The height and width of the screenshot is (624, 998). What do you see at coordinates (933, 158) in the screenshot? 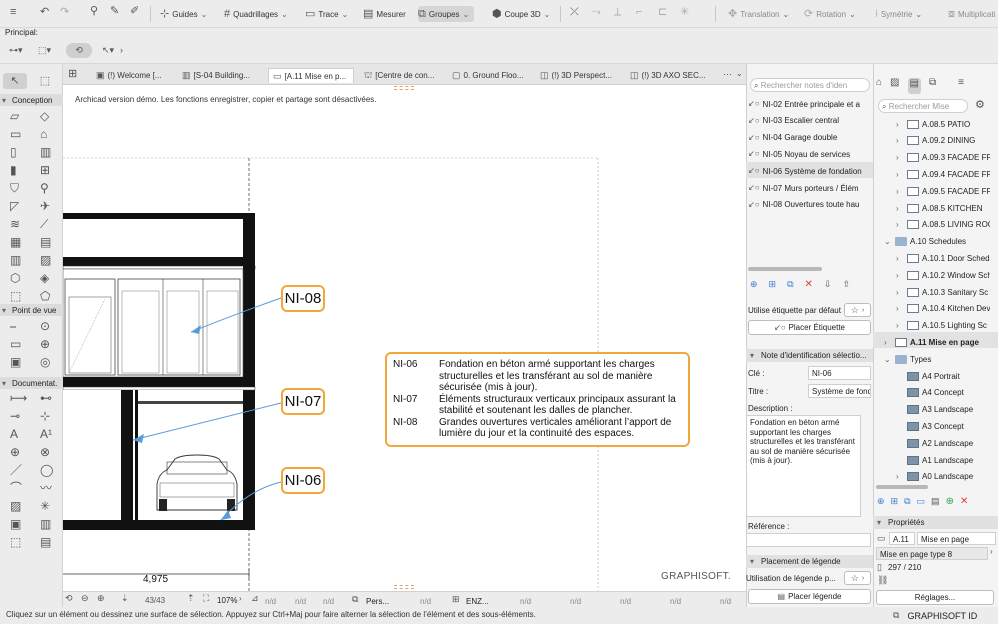
I see `navigator-item: › A.09.3 FACADE FR` at bounding box center [933, 158].